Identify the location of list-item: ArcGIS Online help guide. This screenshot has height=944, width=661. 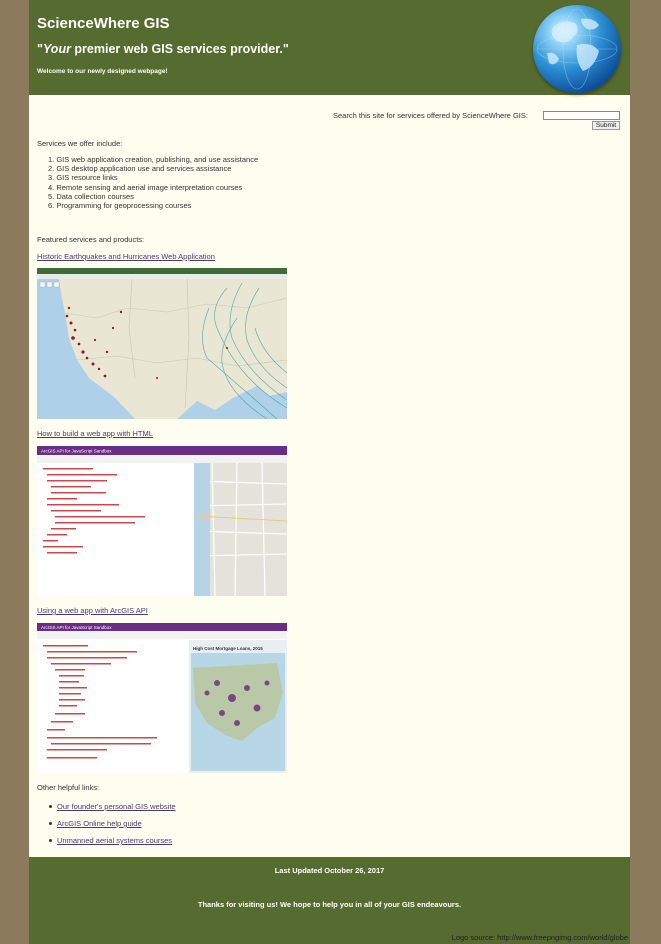
(112, 823).